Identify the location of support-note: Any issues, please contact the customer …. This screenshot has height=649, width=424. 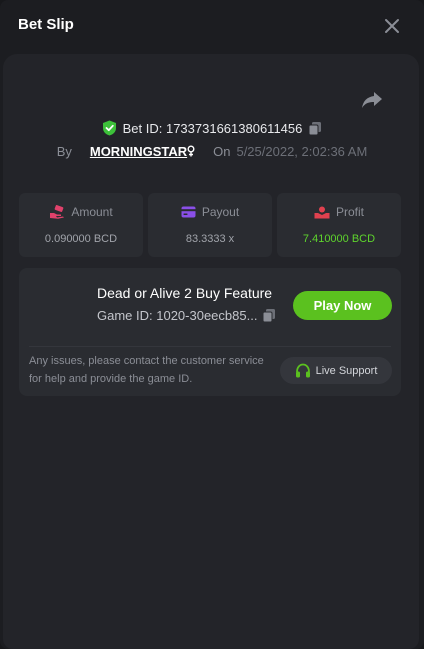
(146, 370).